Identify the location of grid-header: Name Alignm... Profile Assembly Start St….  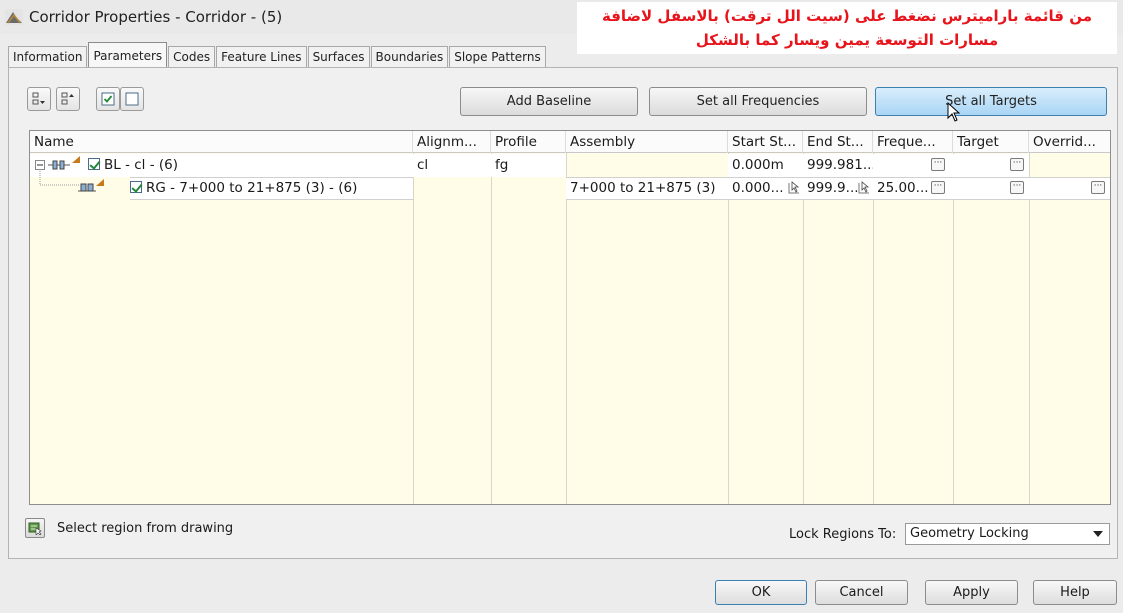
(570, 142).